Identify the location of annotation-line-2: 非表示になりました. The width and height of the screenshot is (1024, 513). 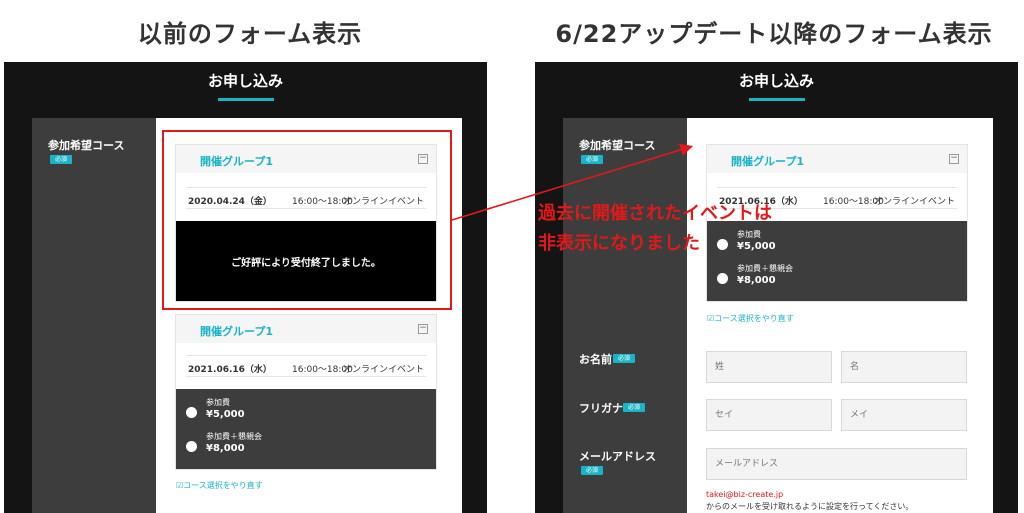
(619, 243).